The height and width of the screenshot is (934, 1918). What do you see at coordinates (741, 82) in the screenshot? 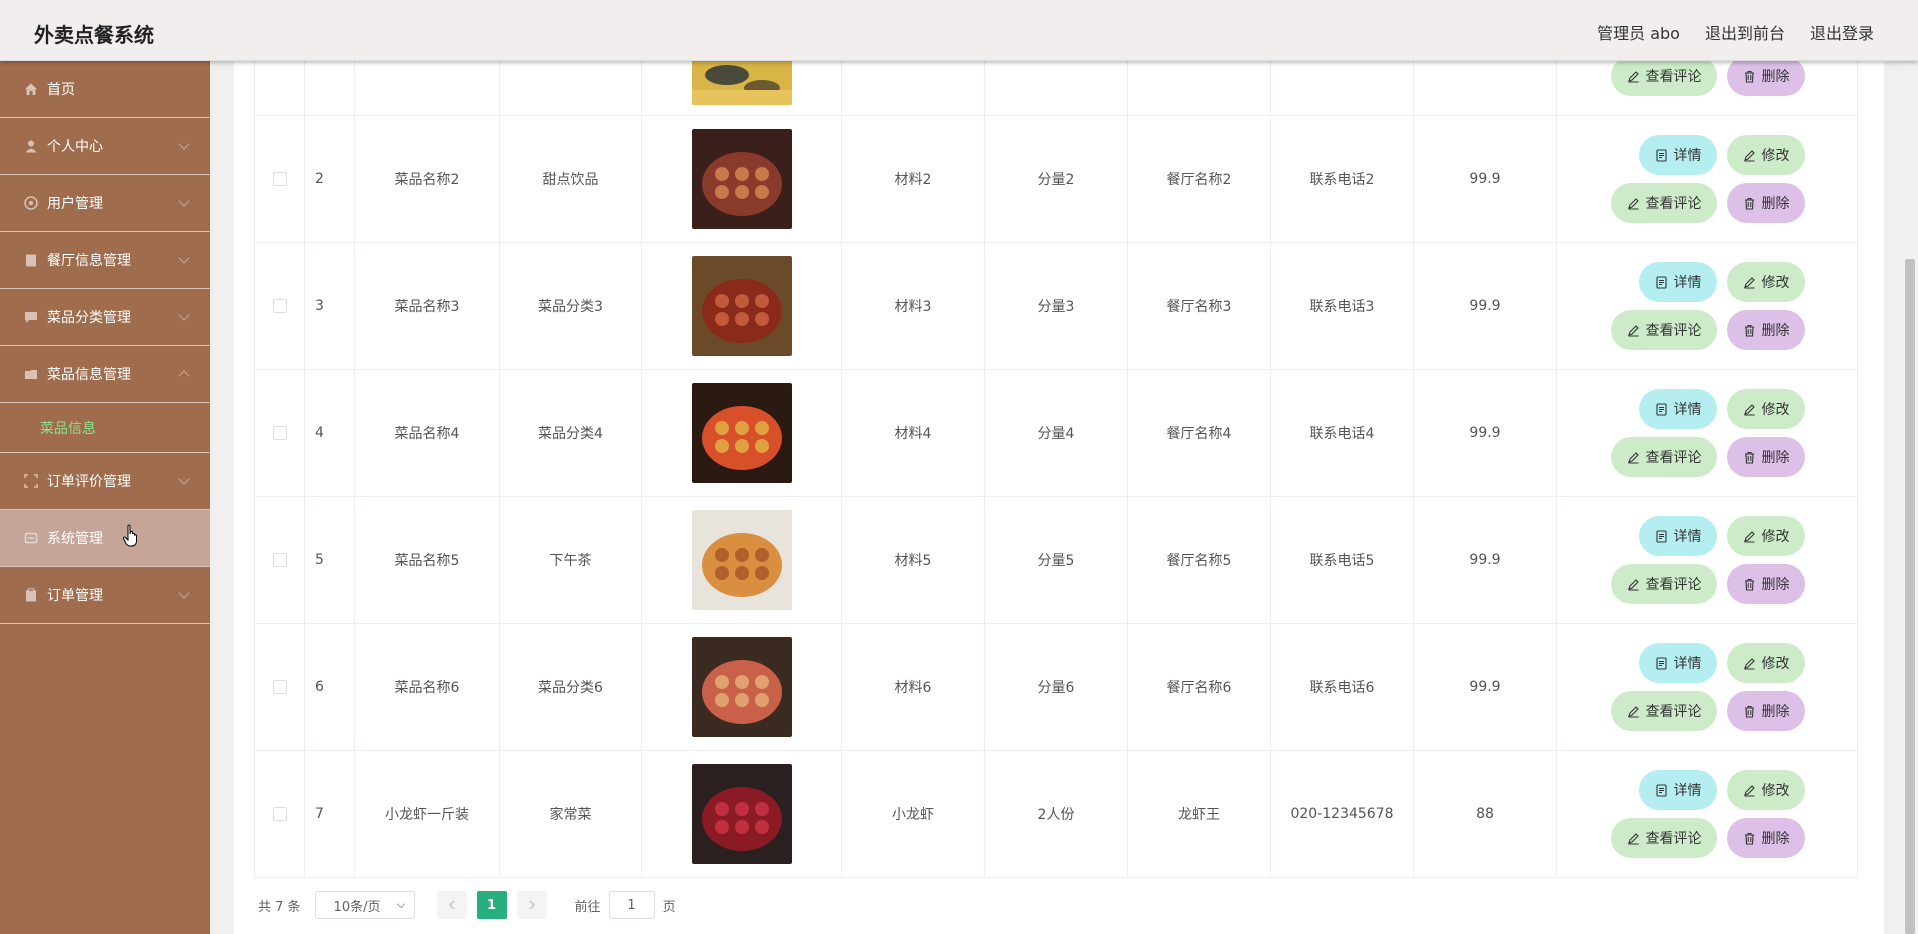
I see `dish-image` at bounding box center [741, 82].